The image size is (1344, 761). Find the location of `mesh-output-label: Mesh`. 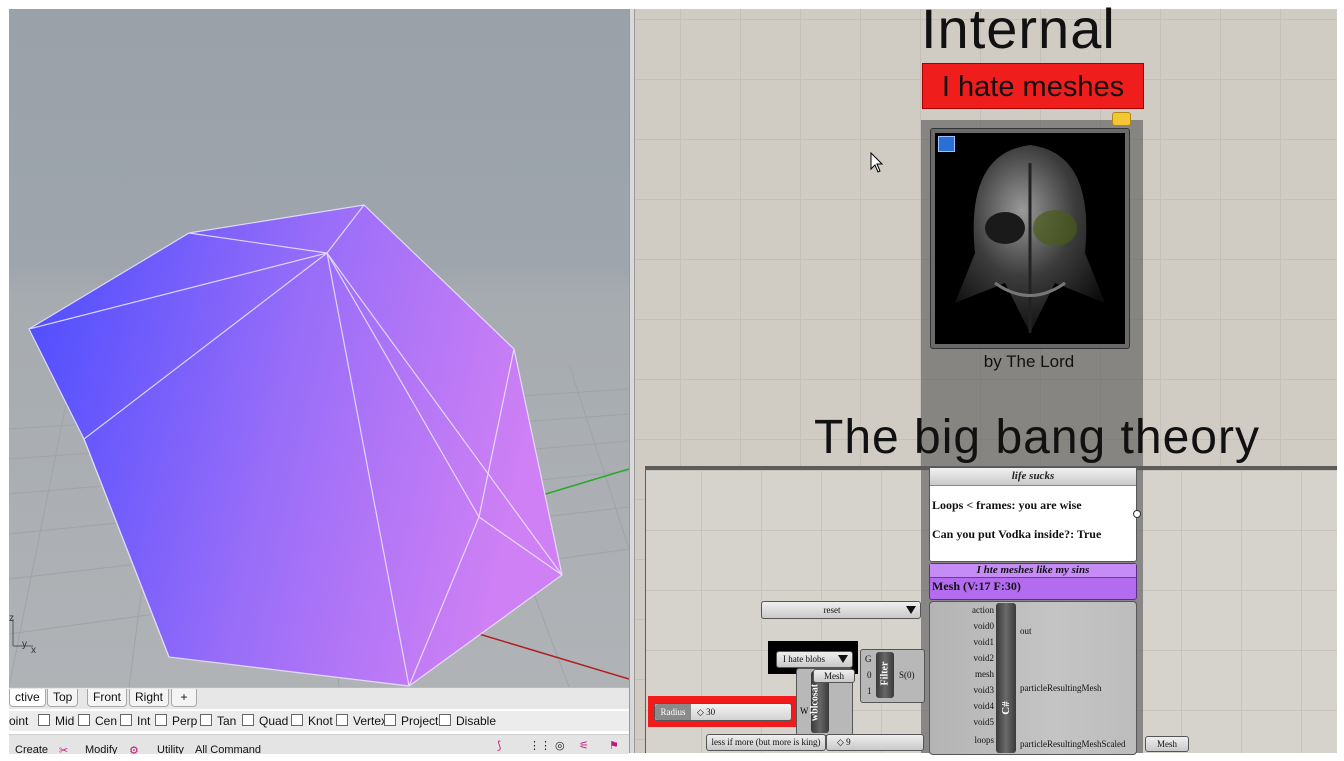

mesh-output-label: Mesh is located at coordinates (1167, 744).